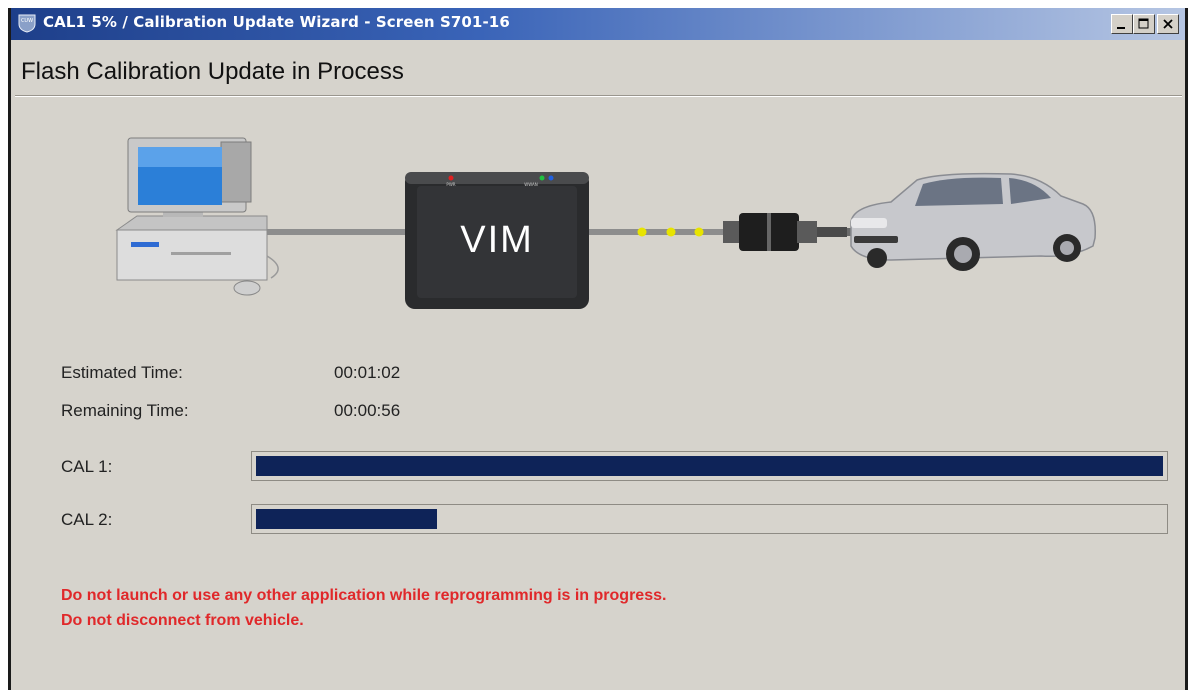 This screenshot has width=1194, height=690. I want to click on vim-label: VIM, so click(497, 240).